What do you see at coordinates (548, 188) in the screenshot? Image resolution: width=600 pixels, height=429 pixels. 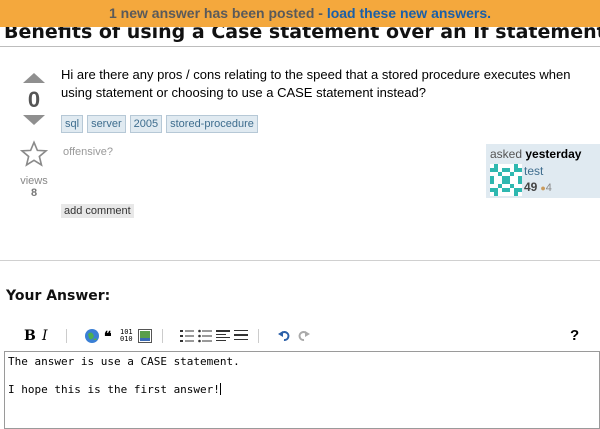 I see `bronze-badge-count: 4` at bounding box center [548, 188].